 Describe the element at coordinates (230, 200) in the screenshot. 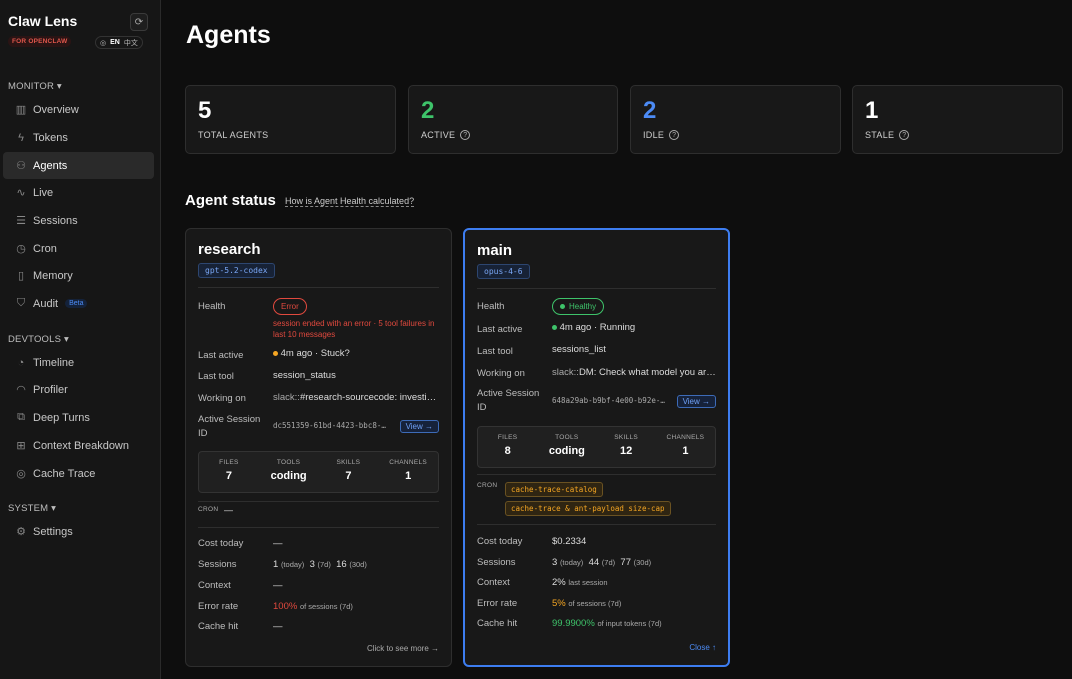

I see `agent-status-title: Agent status` at that location.